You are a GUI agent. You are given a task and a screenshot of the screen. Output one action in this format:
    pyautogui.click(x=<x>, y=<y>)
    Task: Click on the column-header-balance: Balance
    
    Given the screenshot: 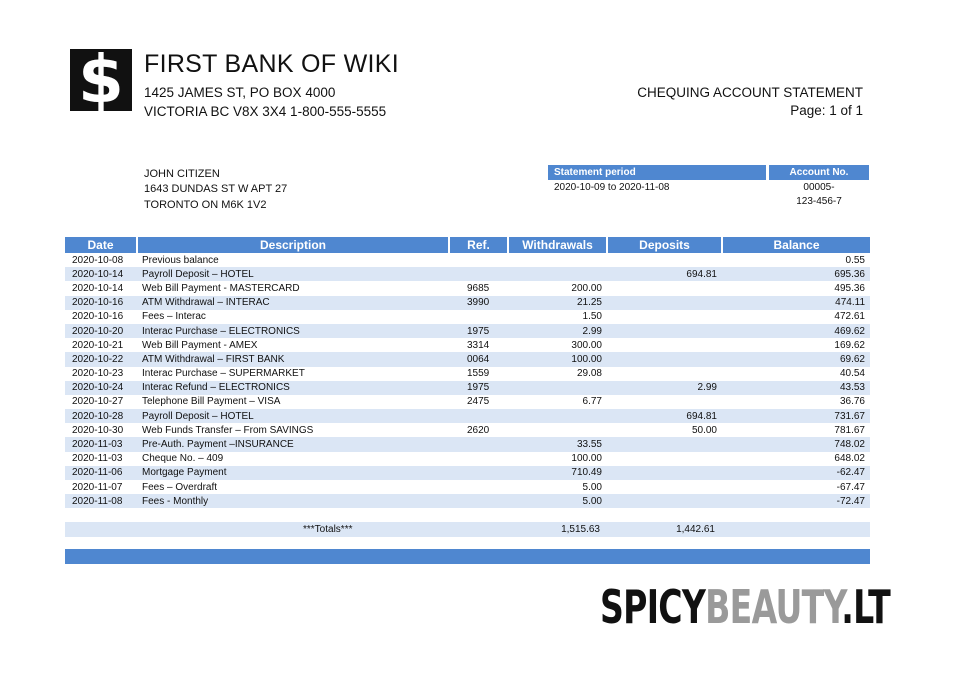 What is the action you would take?
    pyautogui.click(x=796, y=245)
    